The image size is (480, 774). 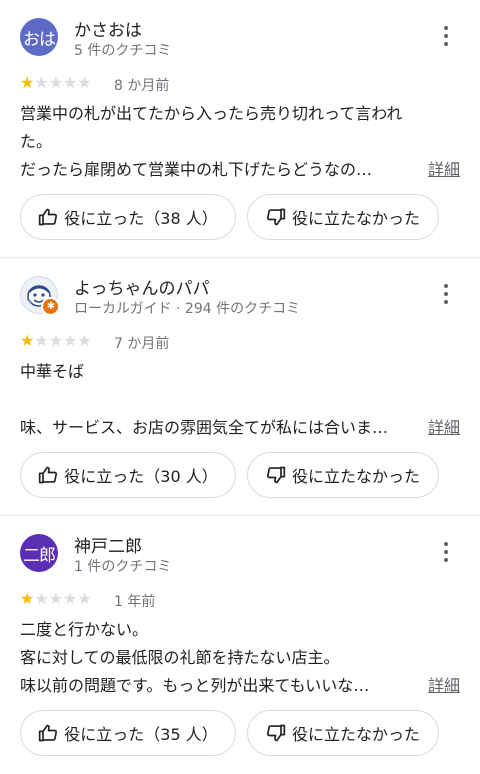 I want to click on helpful-button: 役に立った（35 人）, so click(x=128, y=733).